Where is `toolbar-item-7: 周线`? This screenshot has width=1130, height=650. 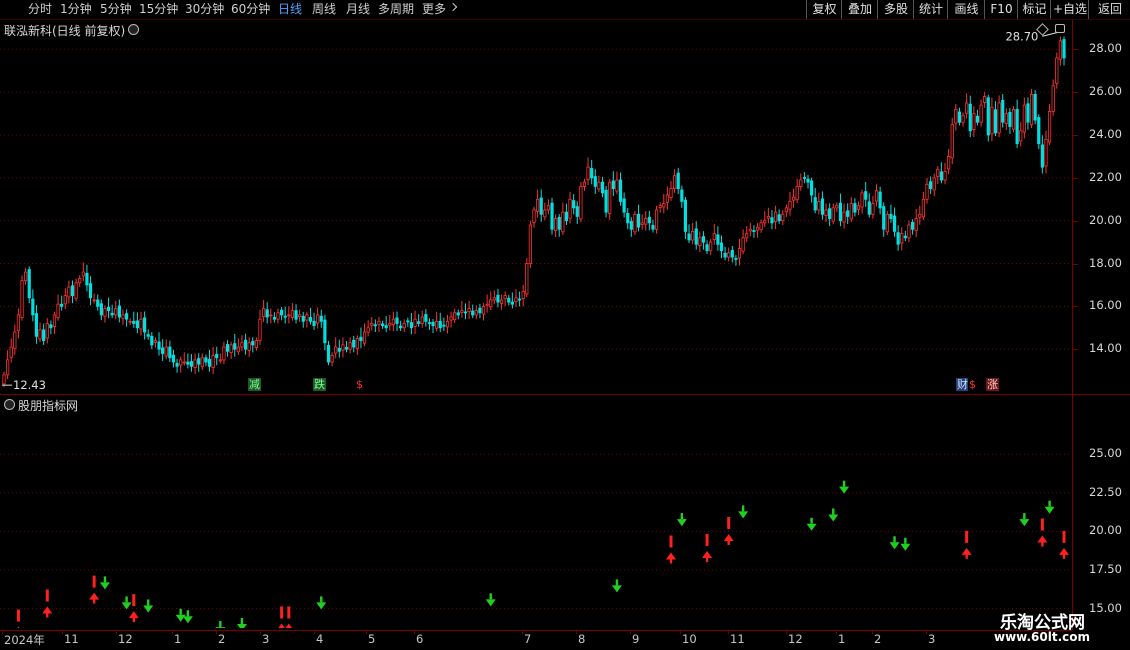
toolbar-item-7: 周线 is located at coordinates (324, 9).